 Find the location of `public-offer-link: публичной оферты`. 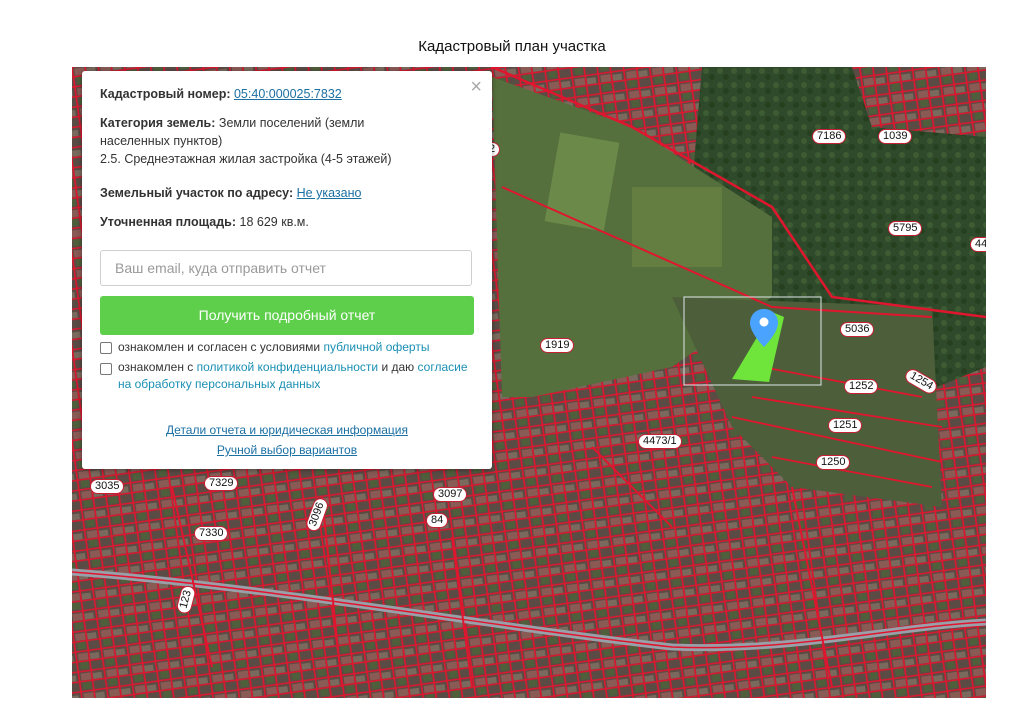

public-offer-link: публичной оферты is located at coordinates (376, 347).